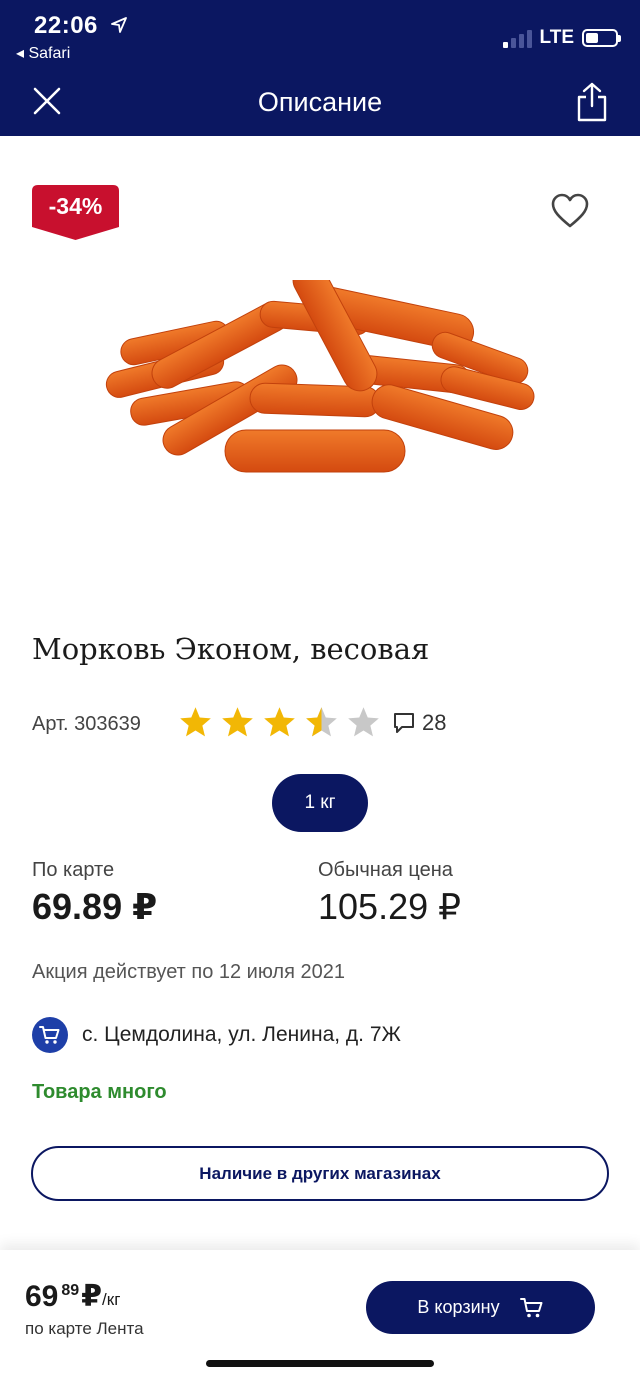 This screenshot has height=1386, width=640. What do you see at coordinates (592, 102) in the screenshot?
I see `share-icon` at bounding box center [592, 102].